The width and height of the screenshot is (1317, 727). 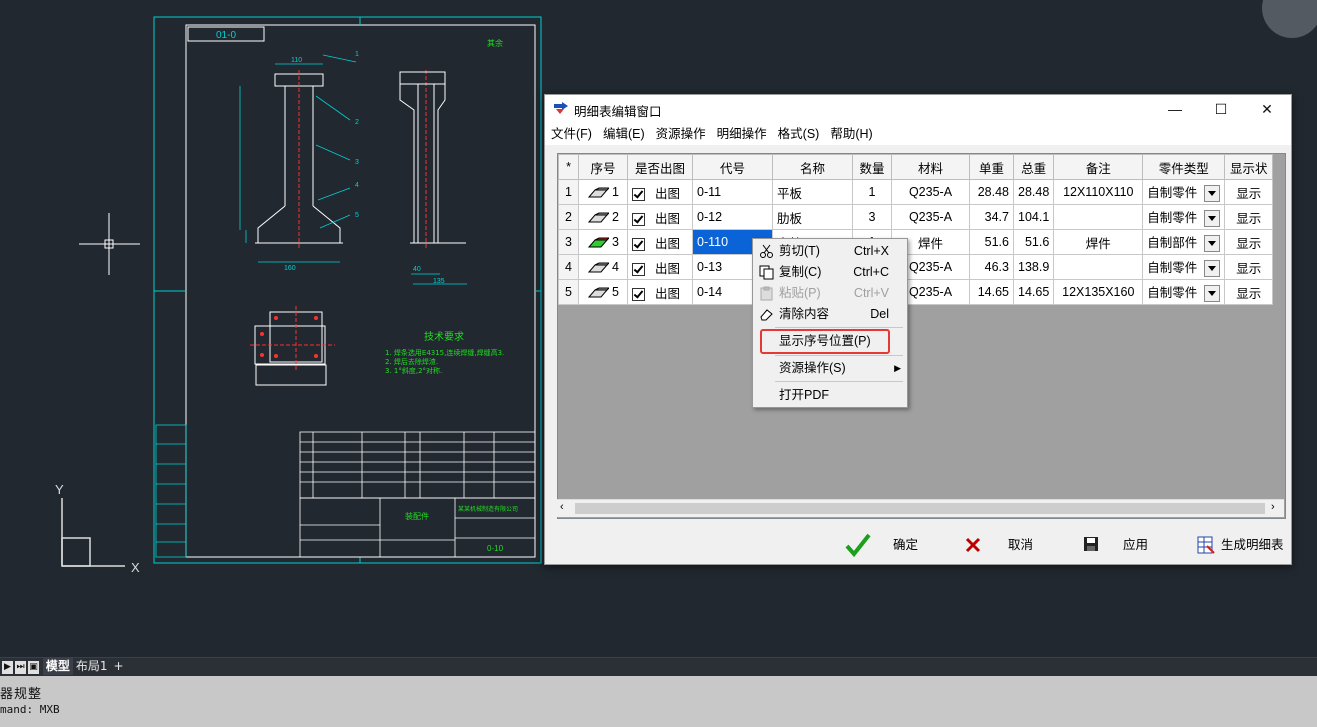 I want to click on menu-item-cut: 剪切(T) Ctrl+X, so click(x=830, y=251).